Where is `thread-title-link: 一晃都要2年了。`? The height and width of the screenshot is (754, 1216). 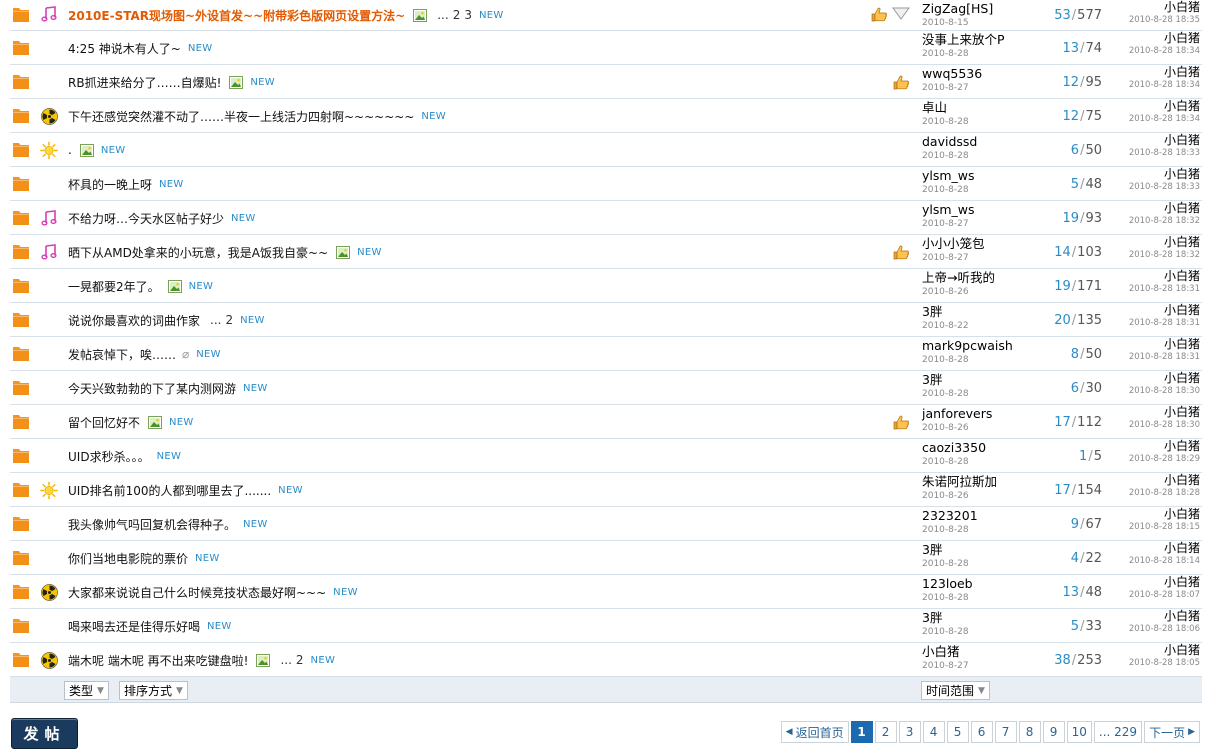
thread-title-link: 一晃都要2年了。 is located at coordinates (114, 286).